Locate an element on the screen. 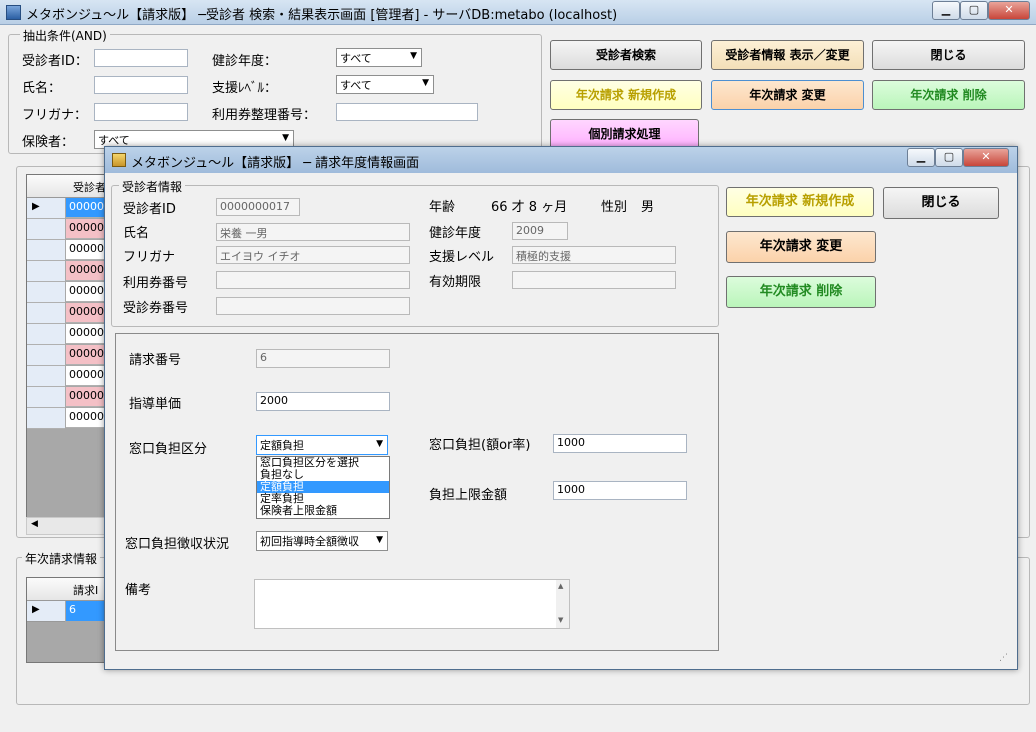 The image size is (1036, 732). window-burden-amount-input: 1000 is located at coordinates (620, 443).